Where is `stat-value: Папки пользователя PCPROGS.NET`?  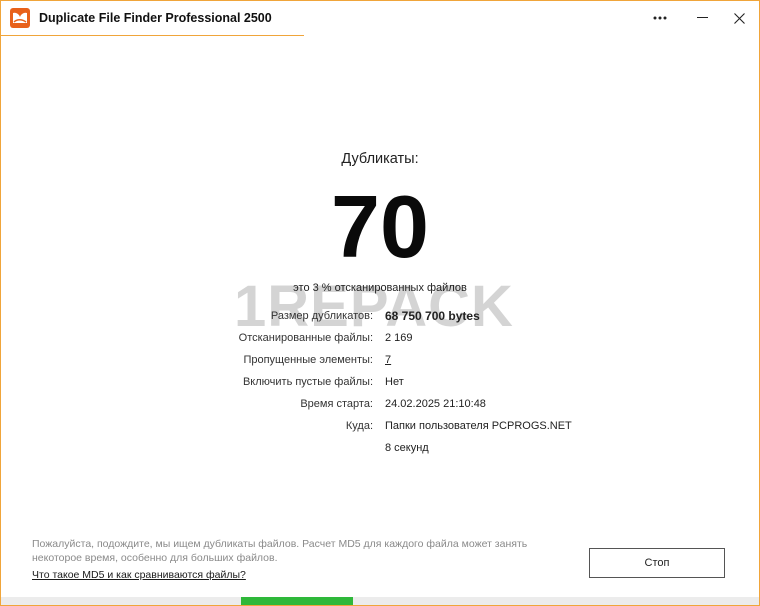 stat-value: Папки пользователя PCPROGS.NET is located at coordinates (478, 426).